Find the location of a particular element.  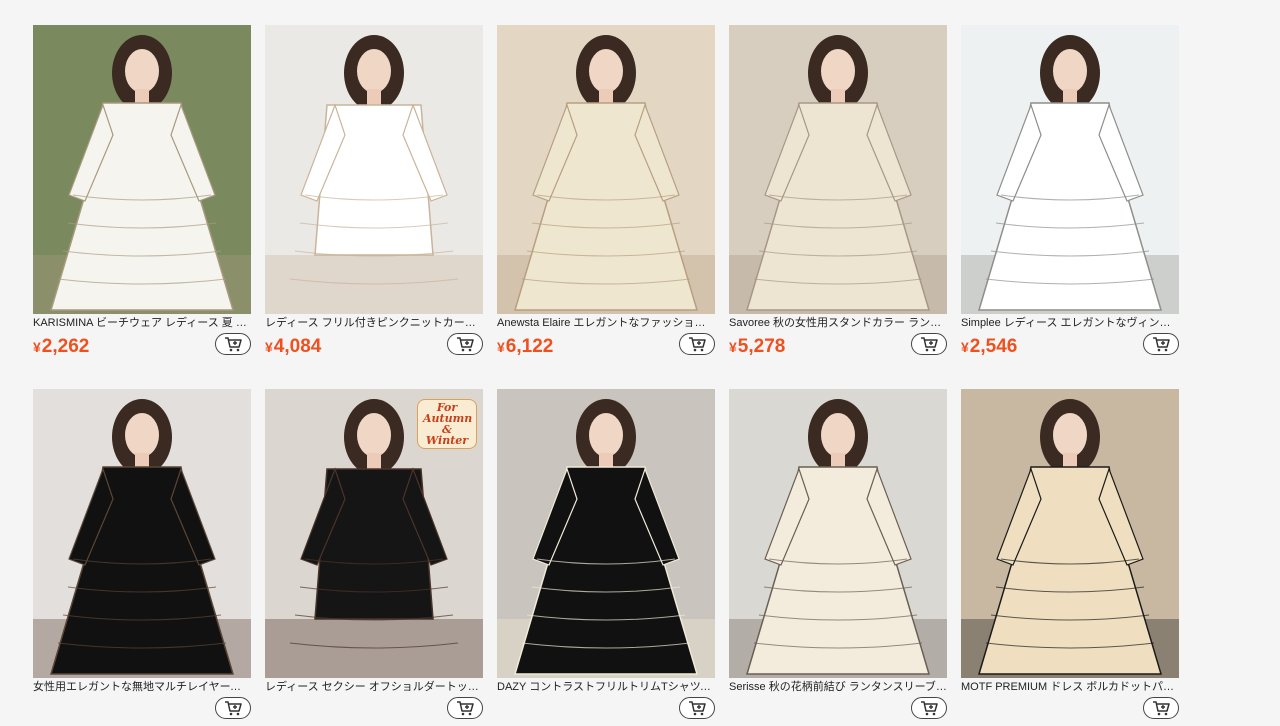

product-footer: ¥6,122 is located at coordinates (606, 347).